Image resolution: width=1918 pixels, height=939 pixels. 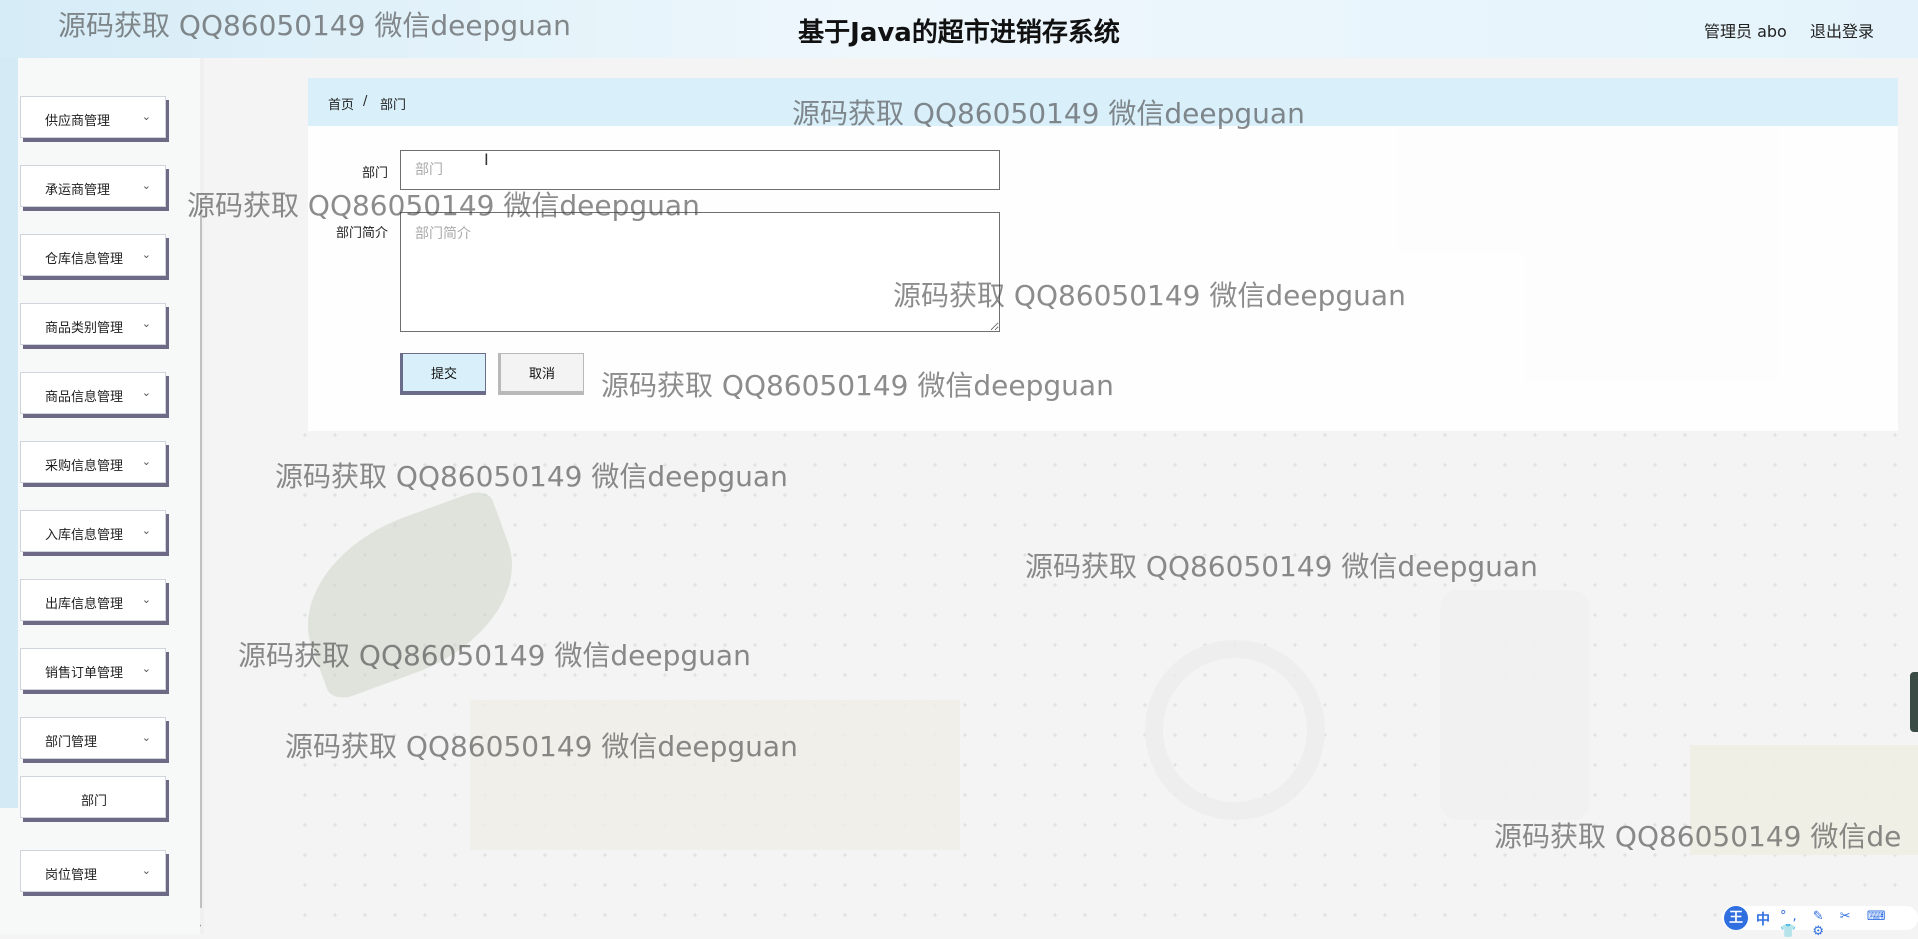 I want to click on sidebar-subitem-department: 部门, so click(x=93, y=797).